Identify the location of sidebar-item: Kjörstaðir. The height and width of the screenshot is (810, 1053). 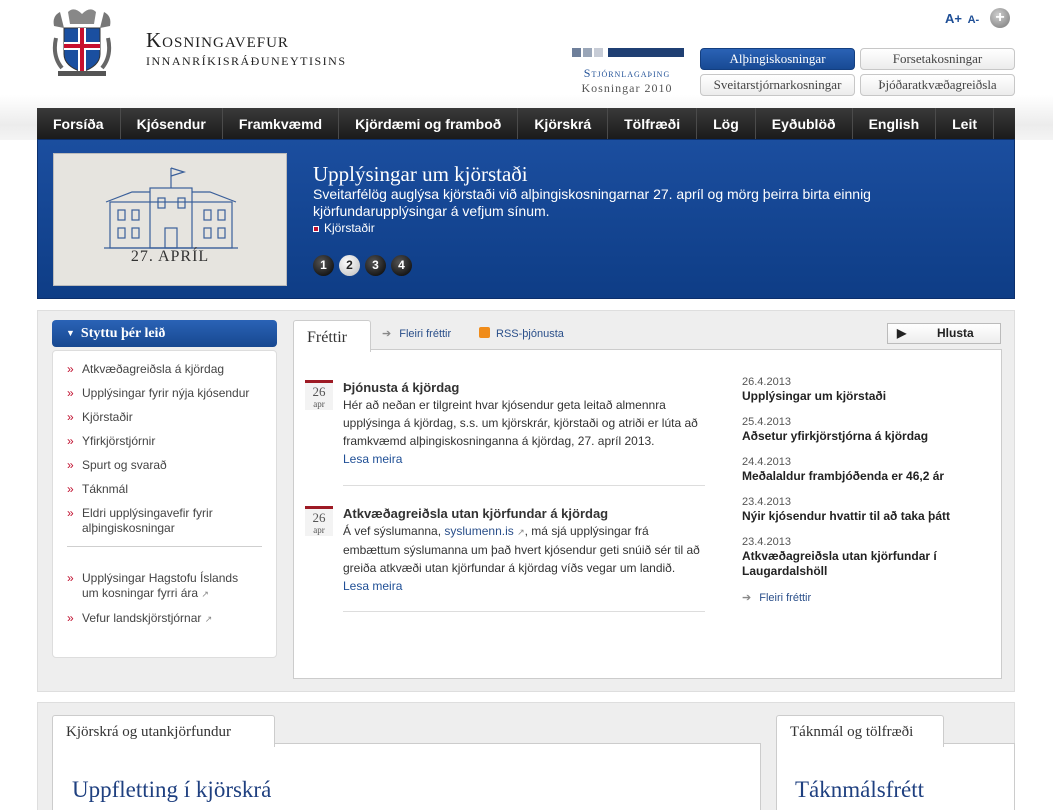
(167, 417).